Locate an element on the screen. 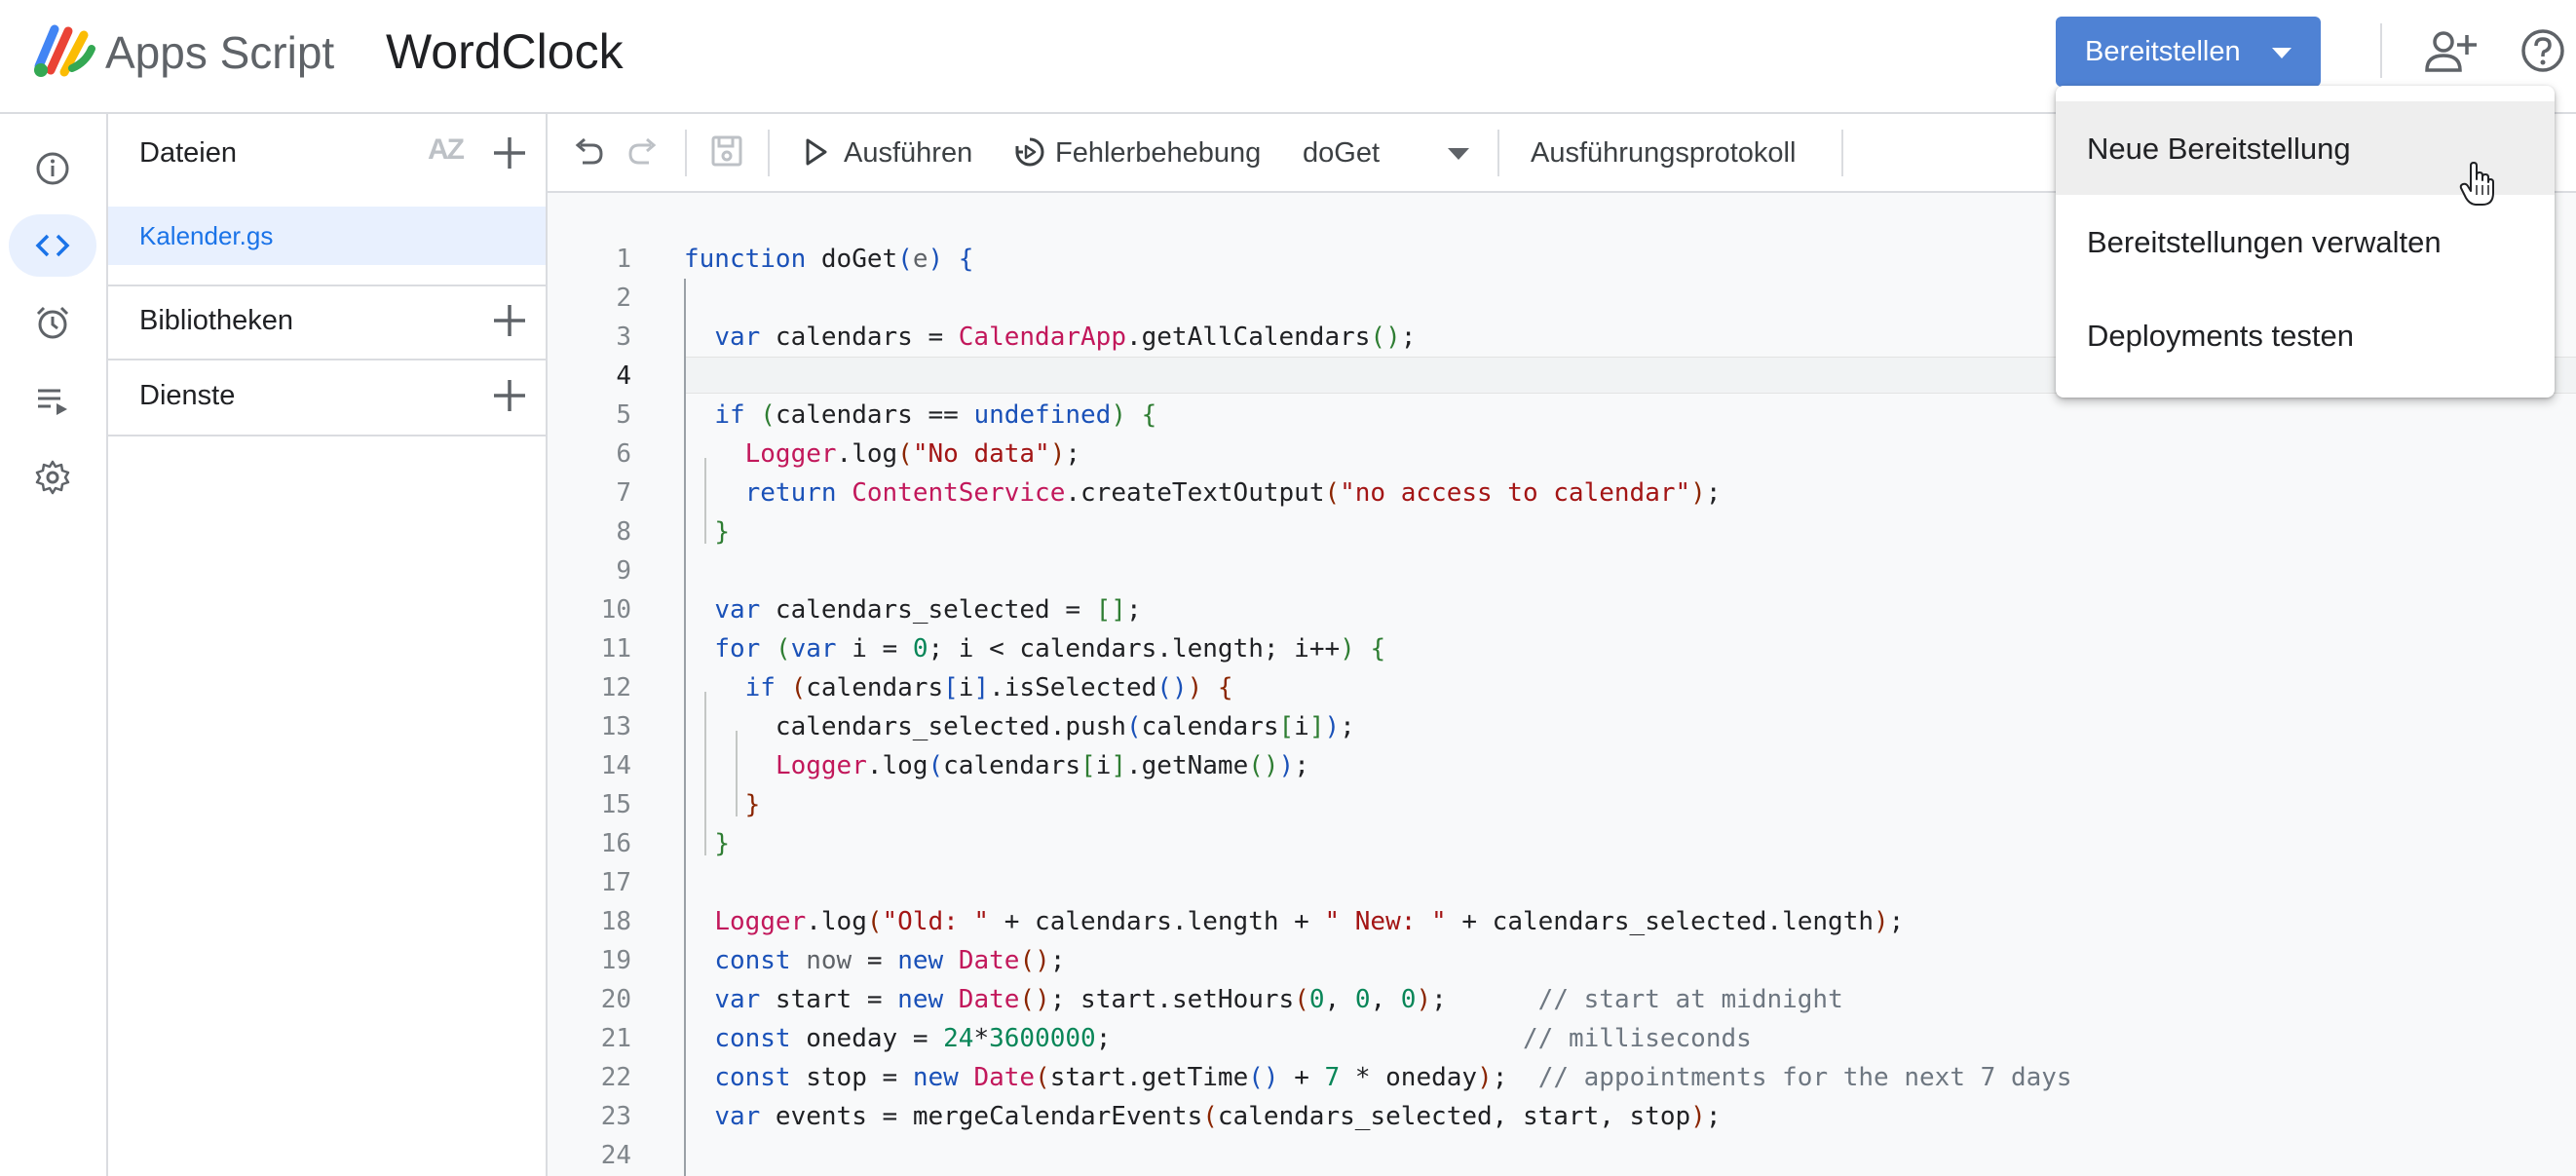 This screenshot has width=2576, height=1176. services-title: Dienste is located at coordinates (187, 395).